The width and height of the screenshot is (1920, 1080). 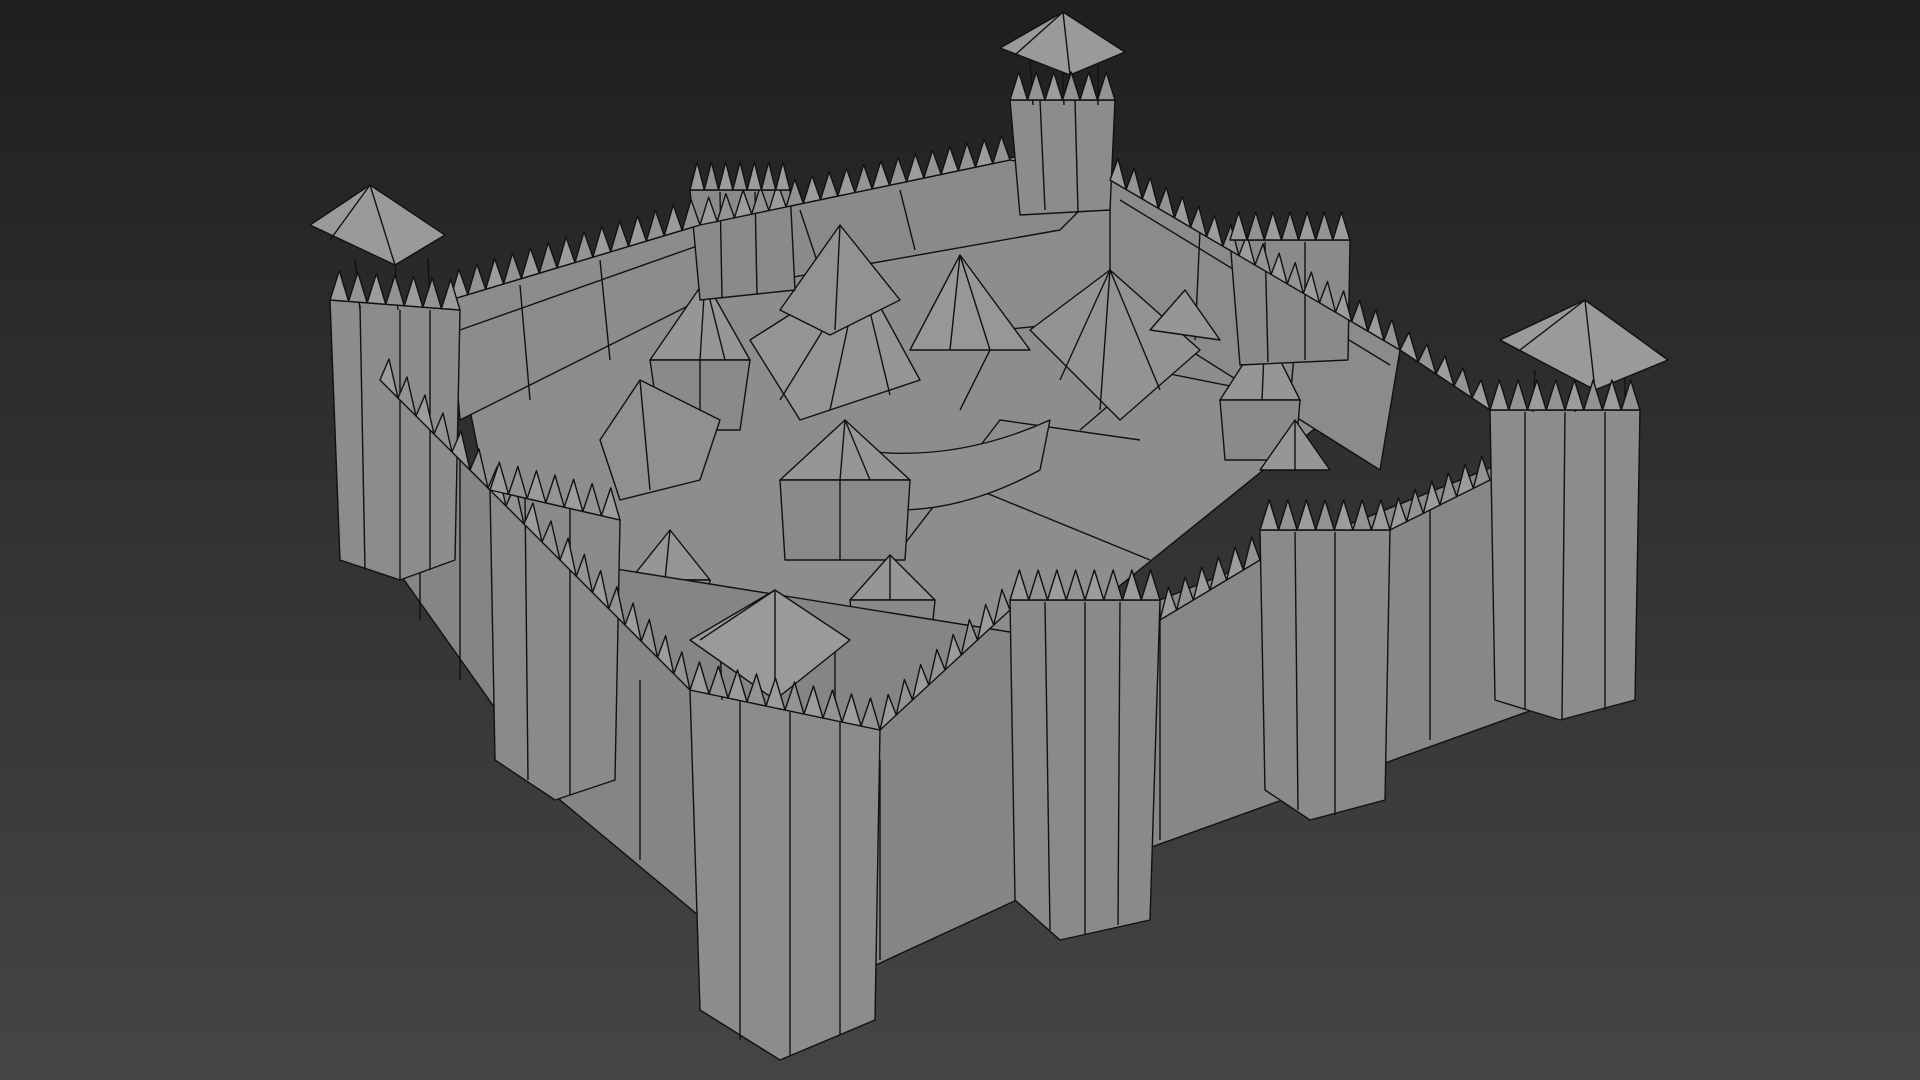 I want to click on tower-top, so click(x=1062, y=113).